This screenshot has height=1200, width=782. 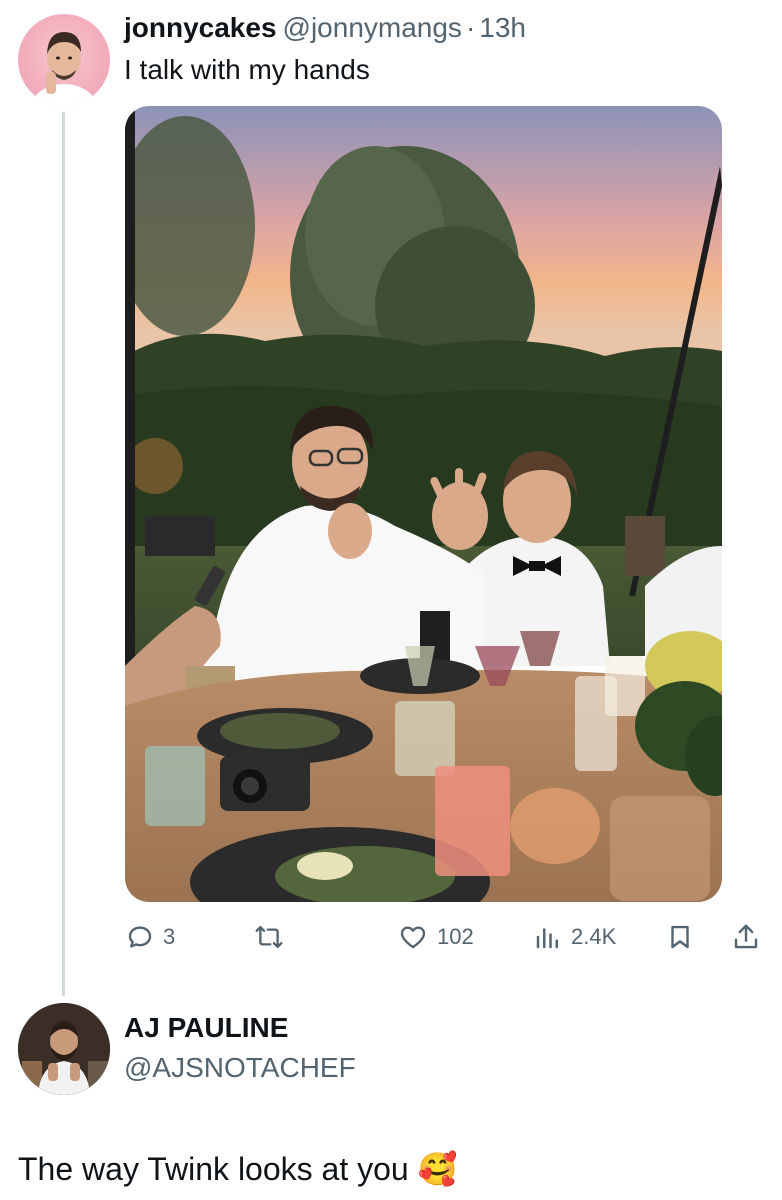 What do you see at coordinates (413, 937) in the screenshot?
I see `heart-icon` at bounding box center [413, 937].